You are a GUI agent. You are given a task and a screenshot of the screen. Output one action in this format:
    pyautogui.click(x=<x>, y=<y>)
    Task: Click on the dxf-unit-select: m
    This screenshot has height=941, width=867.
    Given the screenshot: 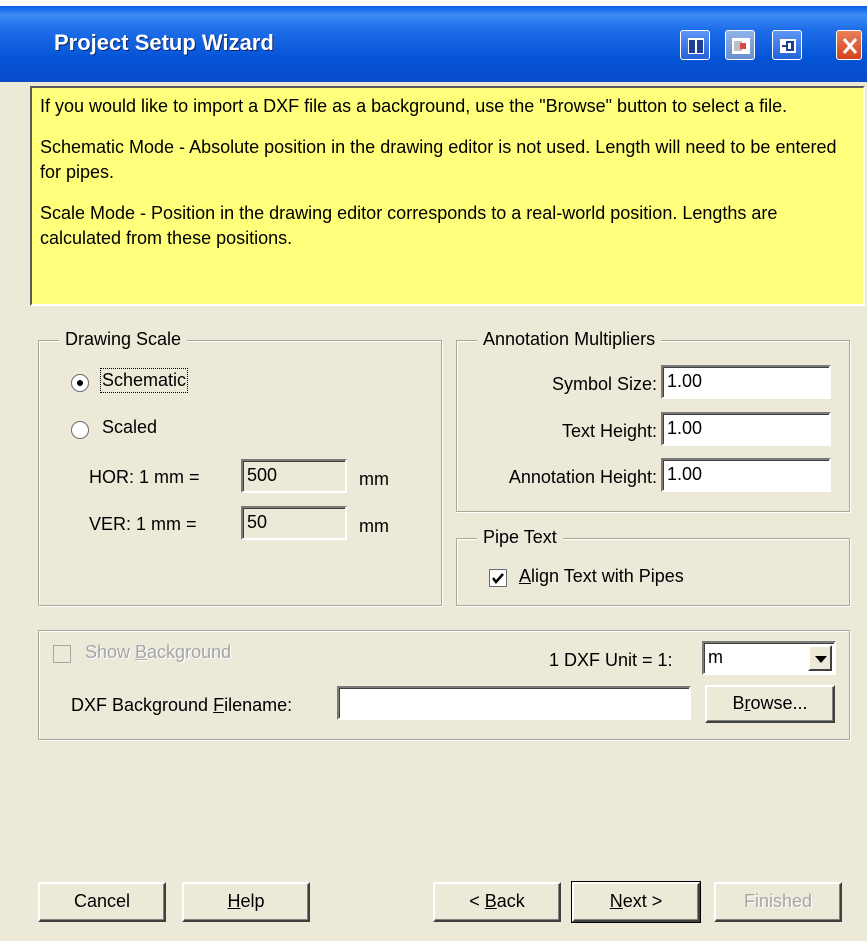 What is the action you would take?
    pyautogui.click(x=769, y=658)
    